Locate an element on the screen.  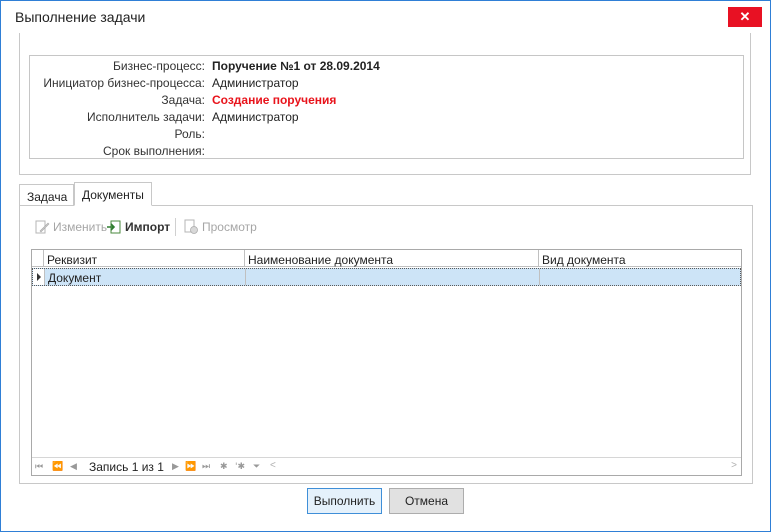
row-cell-document-name is located at coordinates (393, 277).